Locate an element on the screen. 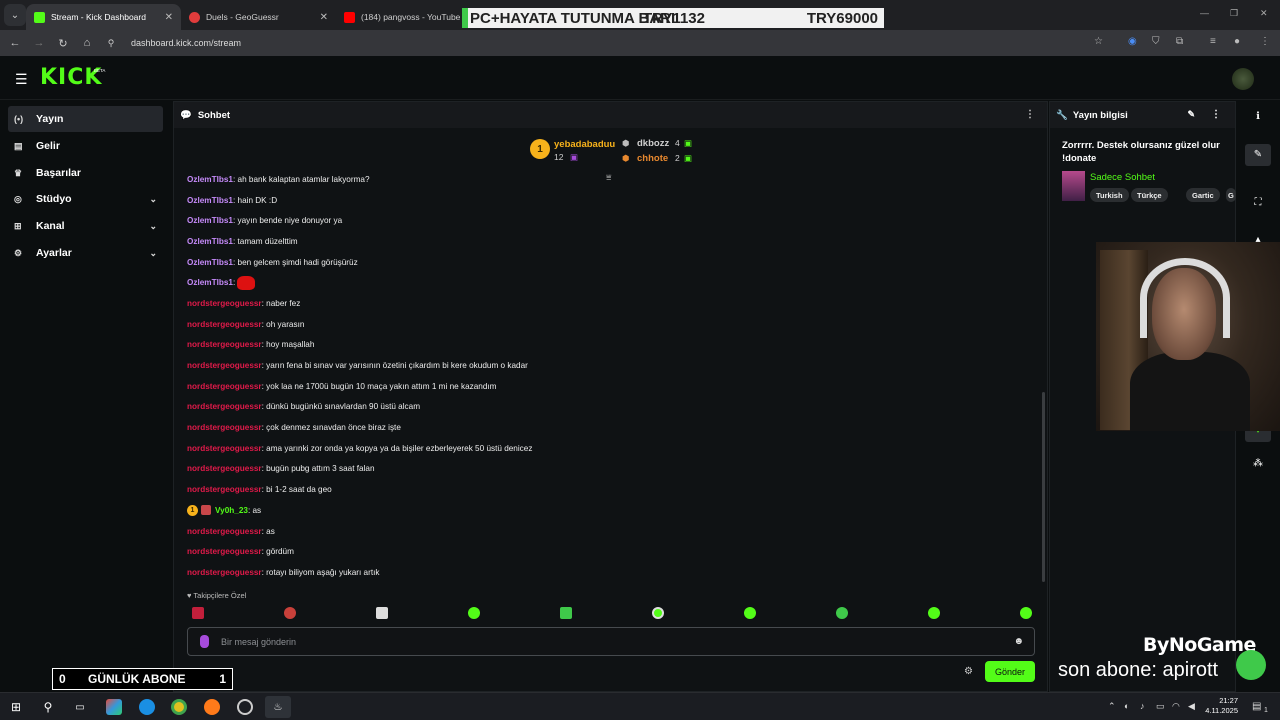 Image resolution: width=1280 pixels, height=720 pixels. browser-tab-geoguessr: Duels - GeoGuessr ✕ is located at coordinates (258, 17).